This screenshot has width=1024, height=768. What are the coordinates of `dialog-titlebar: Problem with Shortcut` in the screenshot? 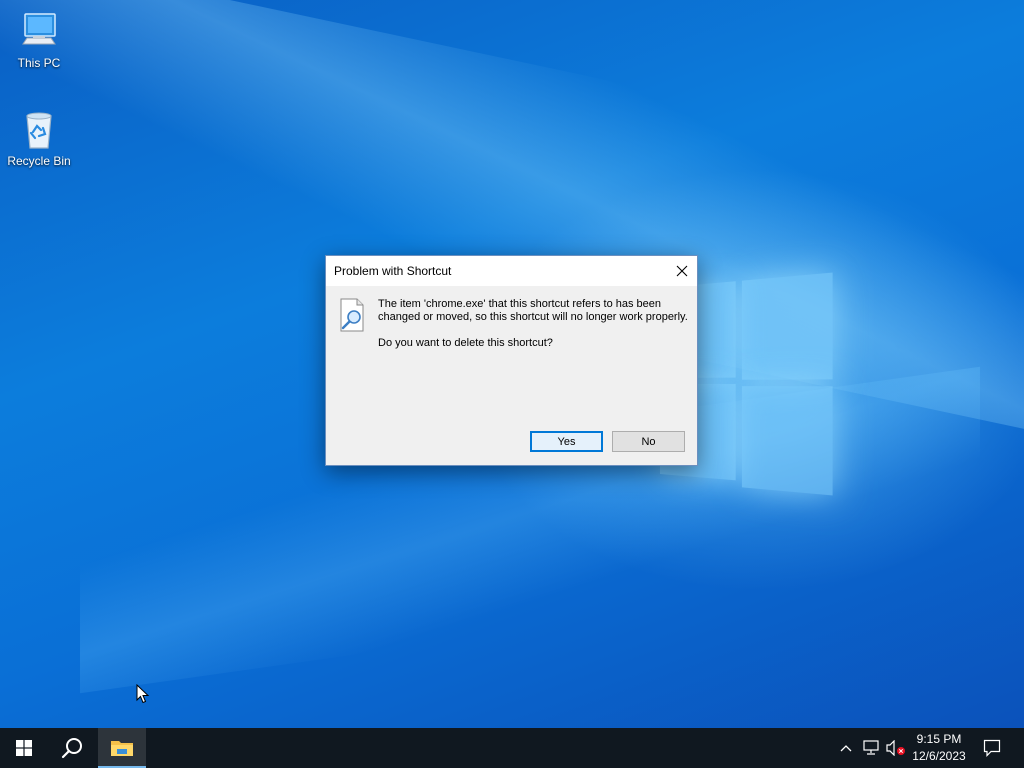 It's located at (511, 271).